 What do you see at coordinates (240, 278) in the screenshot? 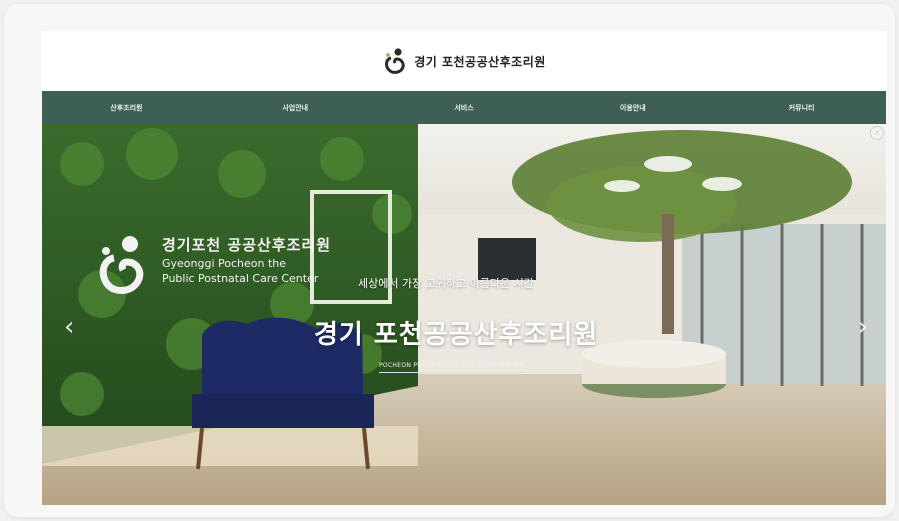
I see `wall-sign-english-2: Public Postnatal Care Center` at bounding box center [240, 278].